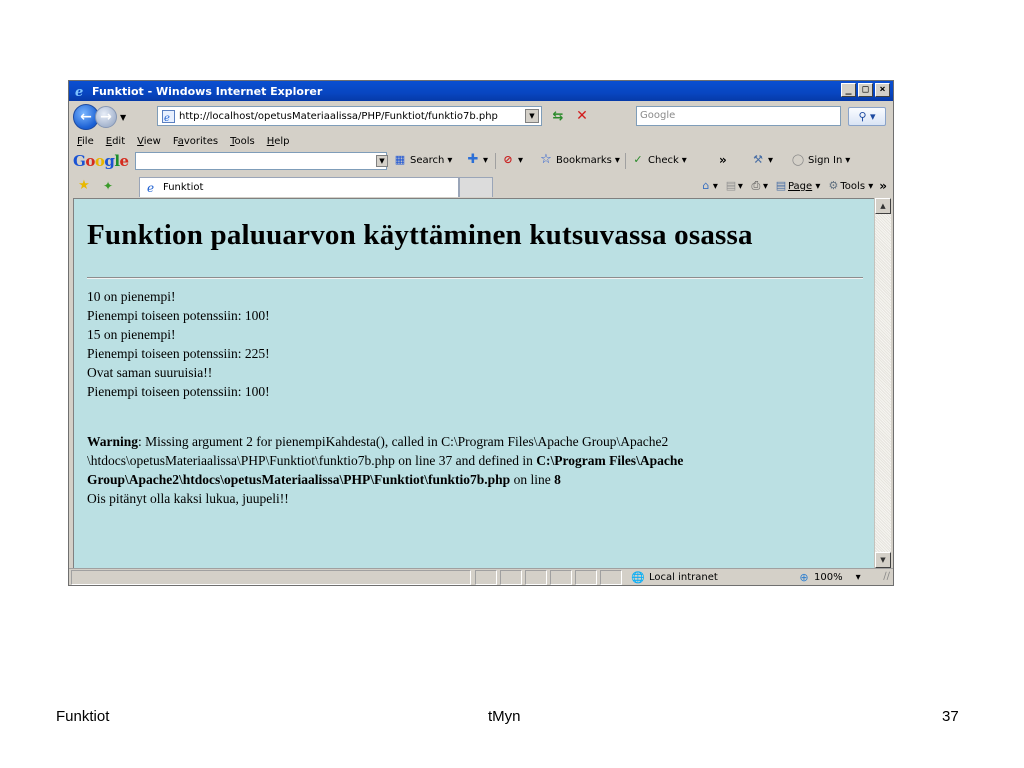 This screenshot has width=1024, height=768. Describe the element at coordinates (131, 296) in the screenshot. I see `output-line: 10 on pienempi!` at that location.